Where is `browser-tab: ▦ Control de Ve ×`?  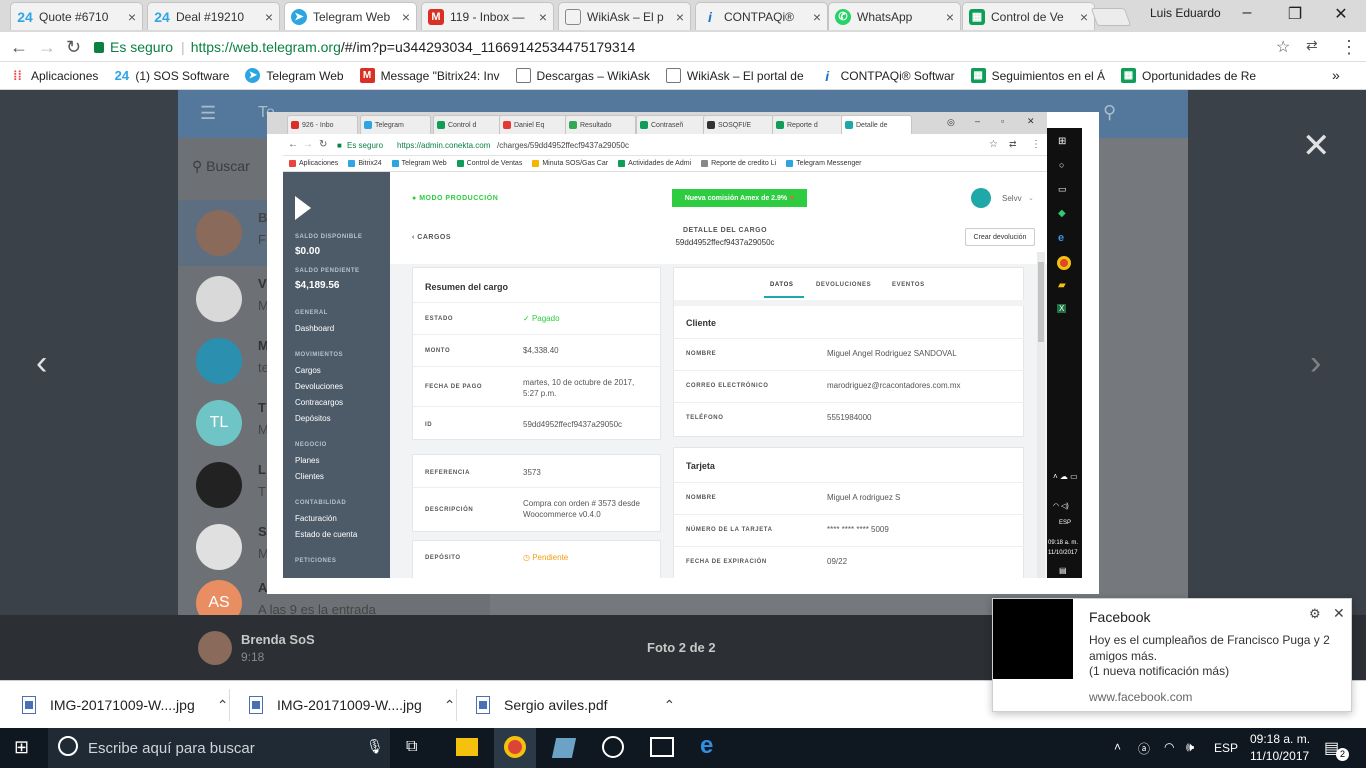 browser-tab: ▦ Control de Ve × is located at coordinates (1028, 16).